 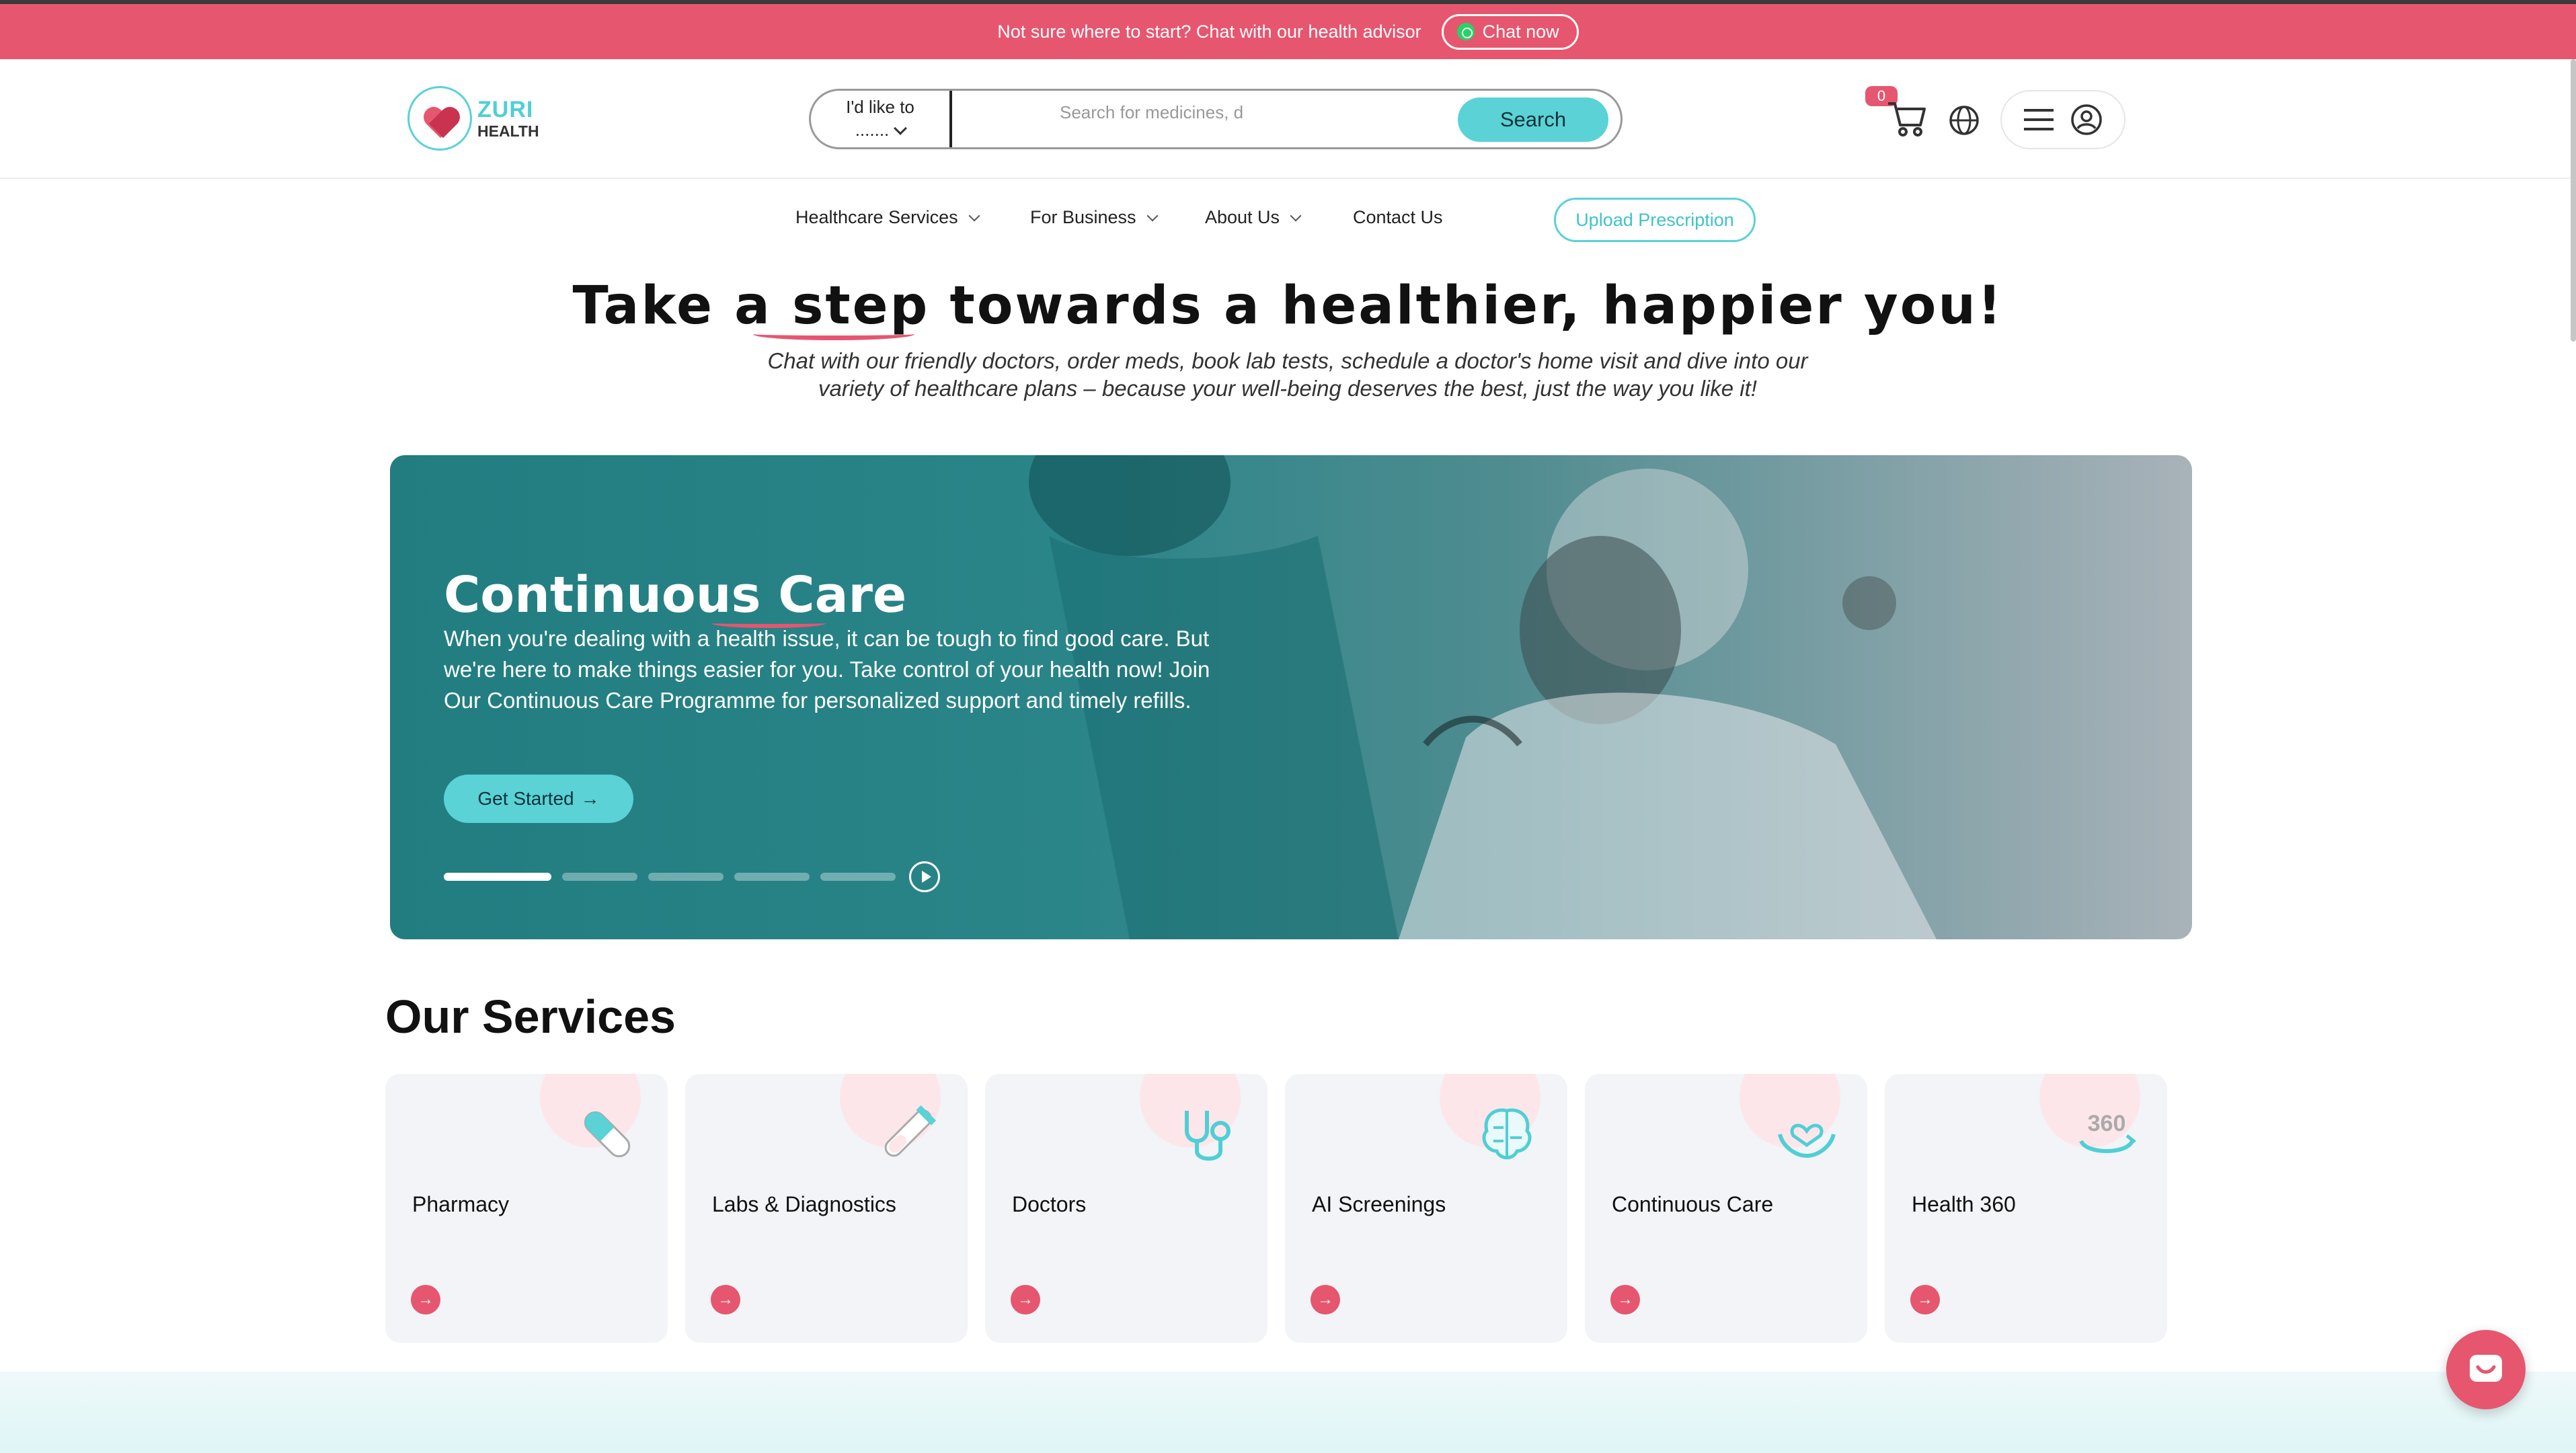 What do you see at coordinates (1050, 1204) in the screenshot?
I see `card-label: Doctors` at bounding box center [1050, 1204].